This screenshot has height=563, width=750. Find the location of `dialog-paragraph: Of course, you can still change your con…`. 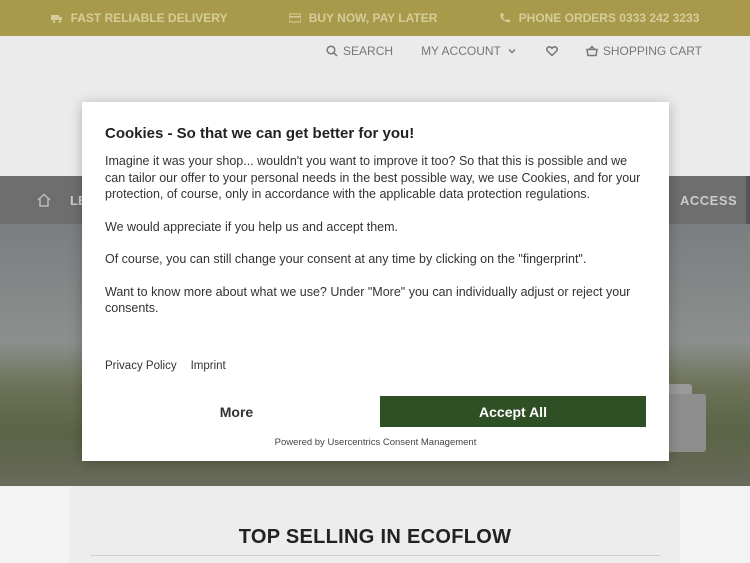

dialog-paragraph: Of course, you can still change your con… is located at coordinates (346, 259).